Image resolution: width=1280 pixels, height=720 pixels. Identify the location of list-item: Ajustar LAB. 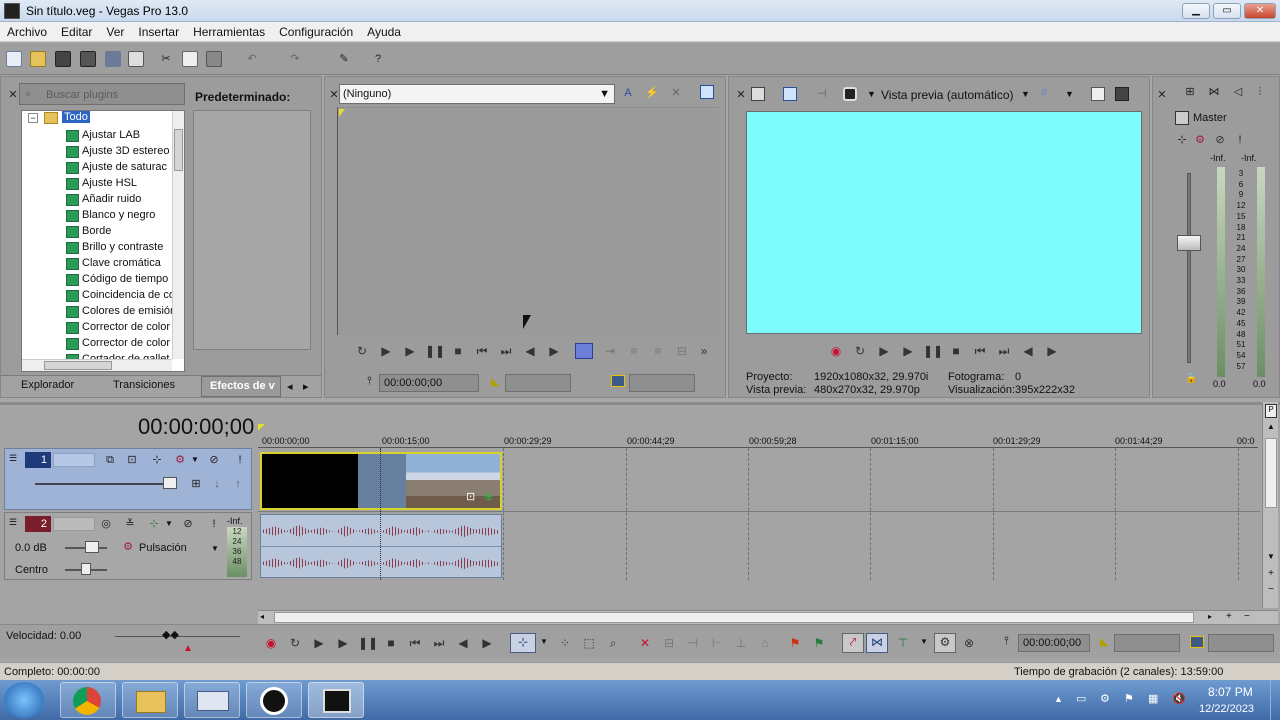
(119, 135).